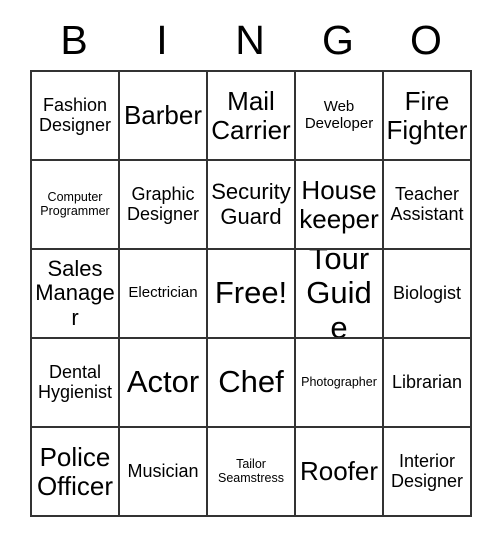  I want to click on bingo-cell: Musician, so click(164, 472).